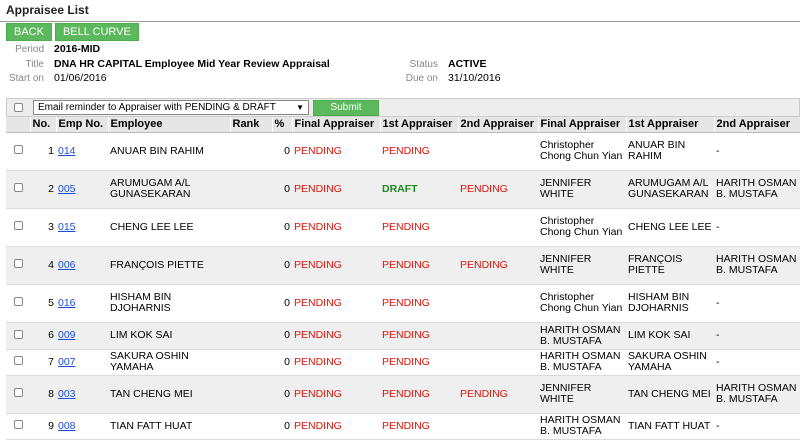  What do you see at coordinates (423, 64) in the screenshot?
I see `status-label: Status` at bounding box center [423, 64].